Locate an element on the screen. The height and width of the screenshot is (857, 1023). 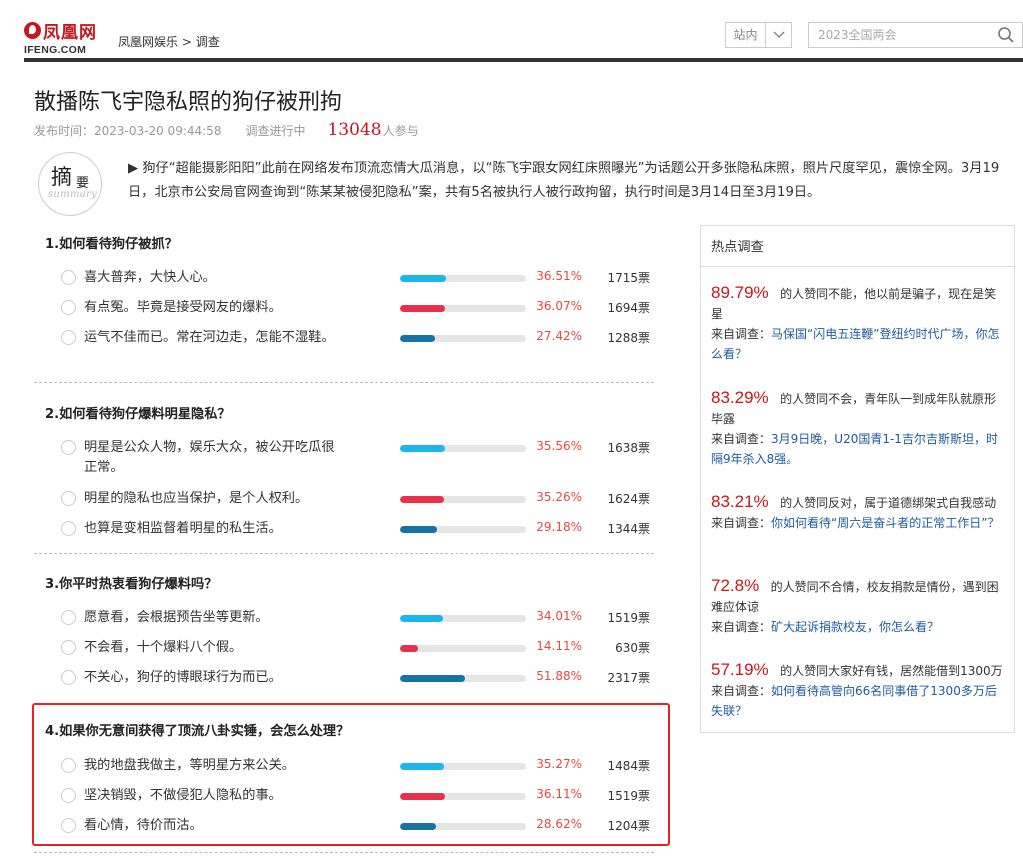
hot-survey-percent: 83.21% is located at coordinates (740, 501).